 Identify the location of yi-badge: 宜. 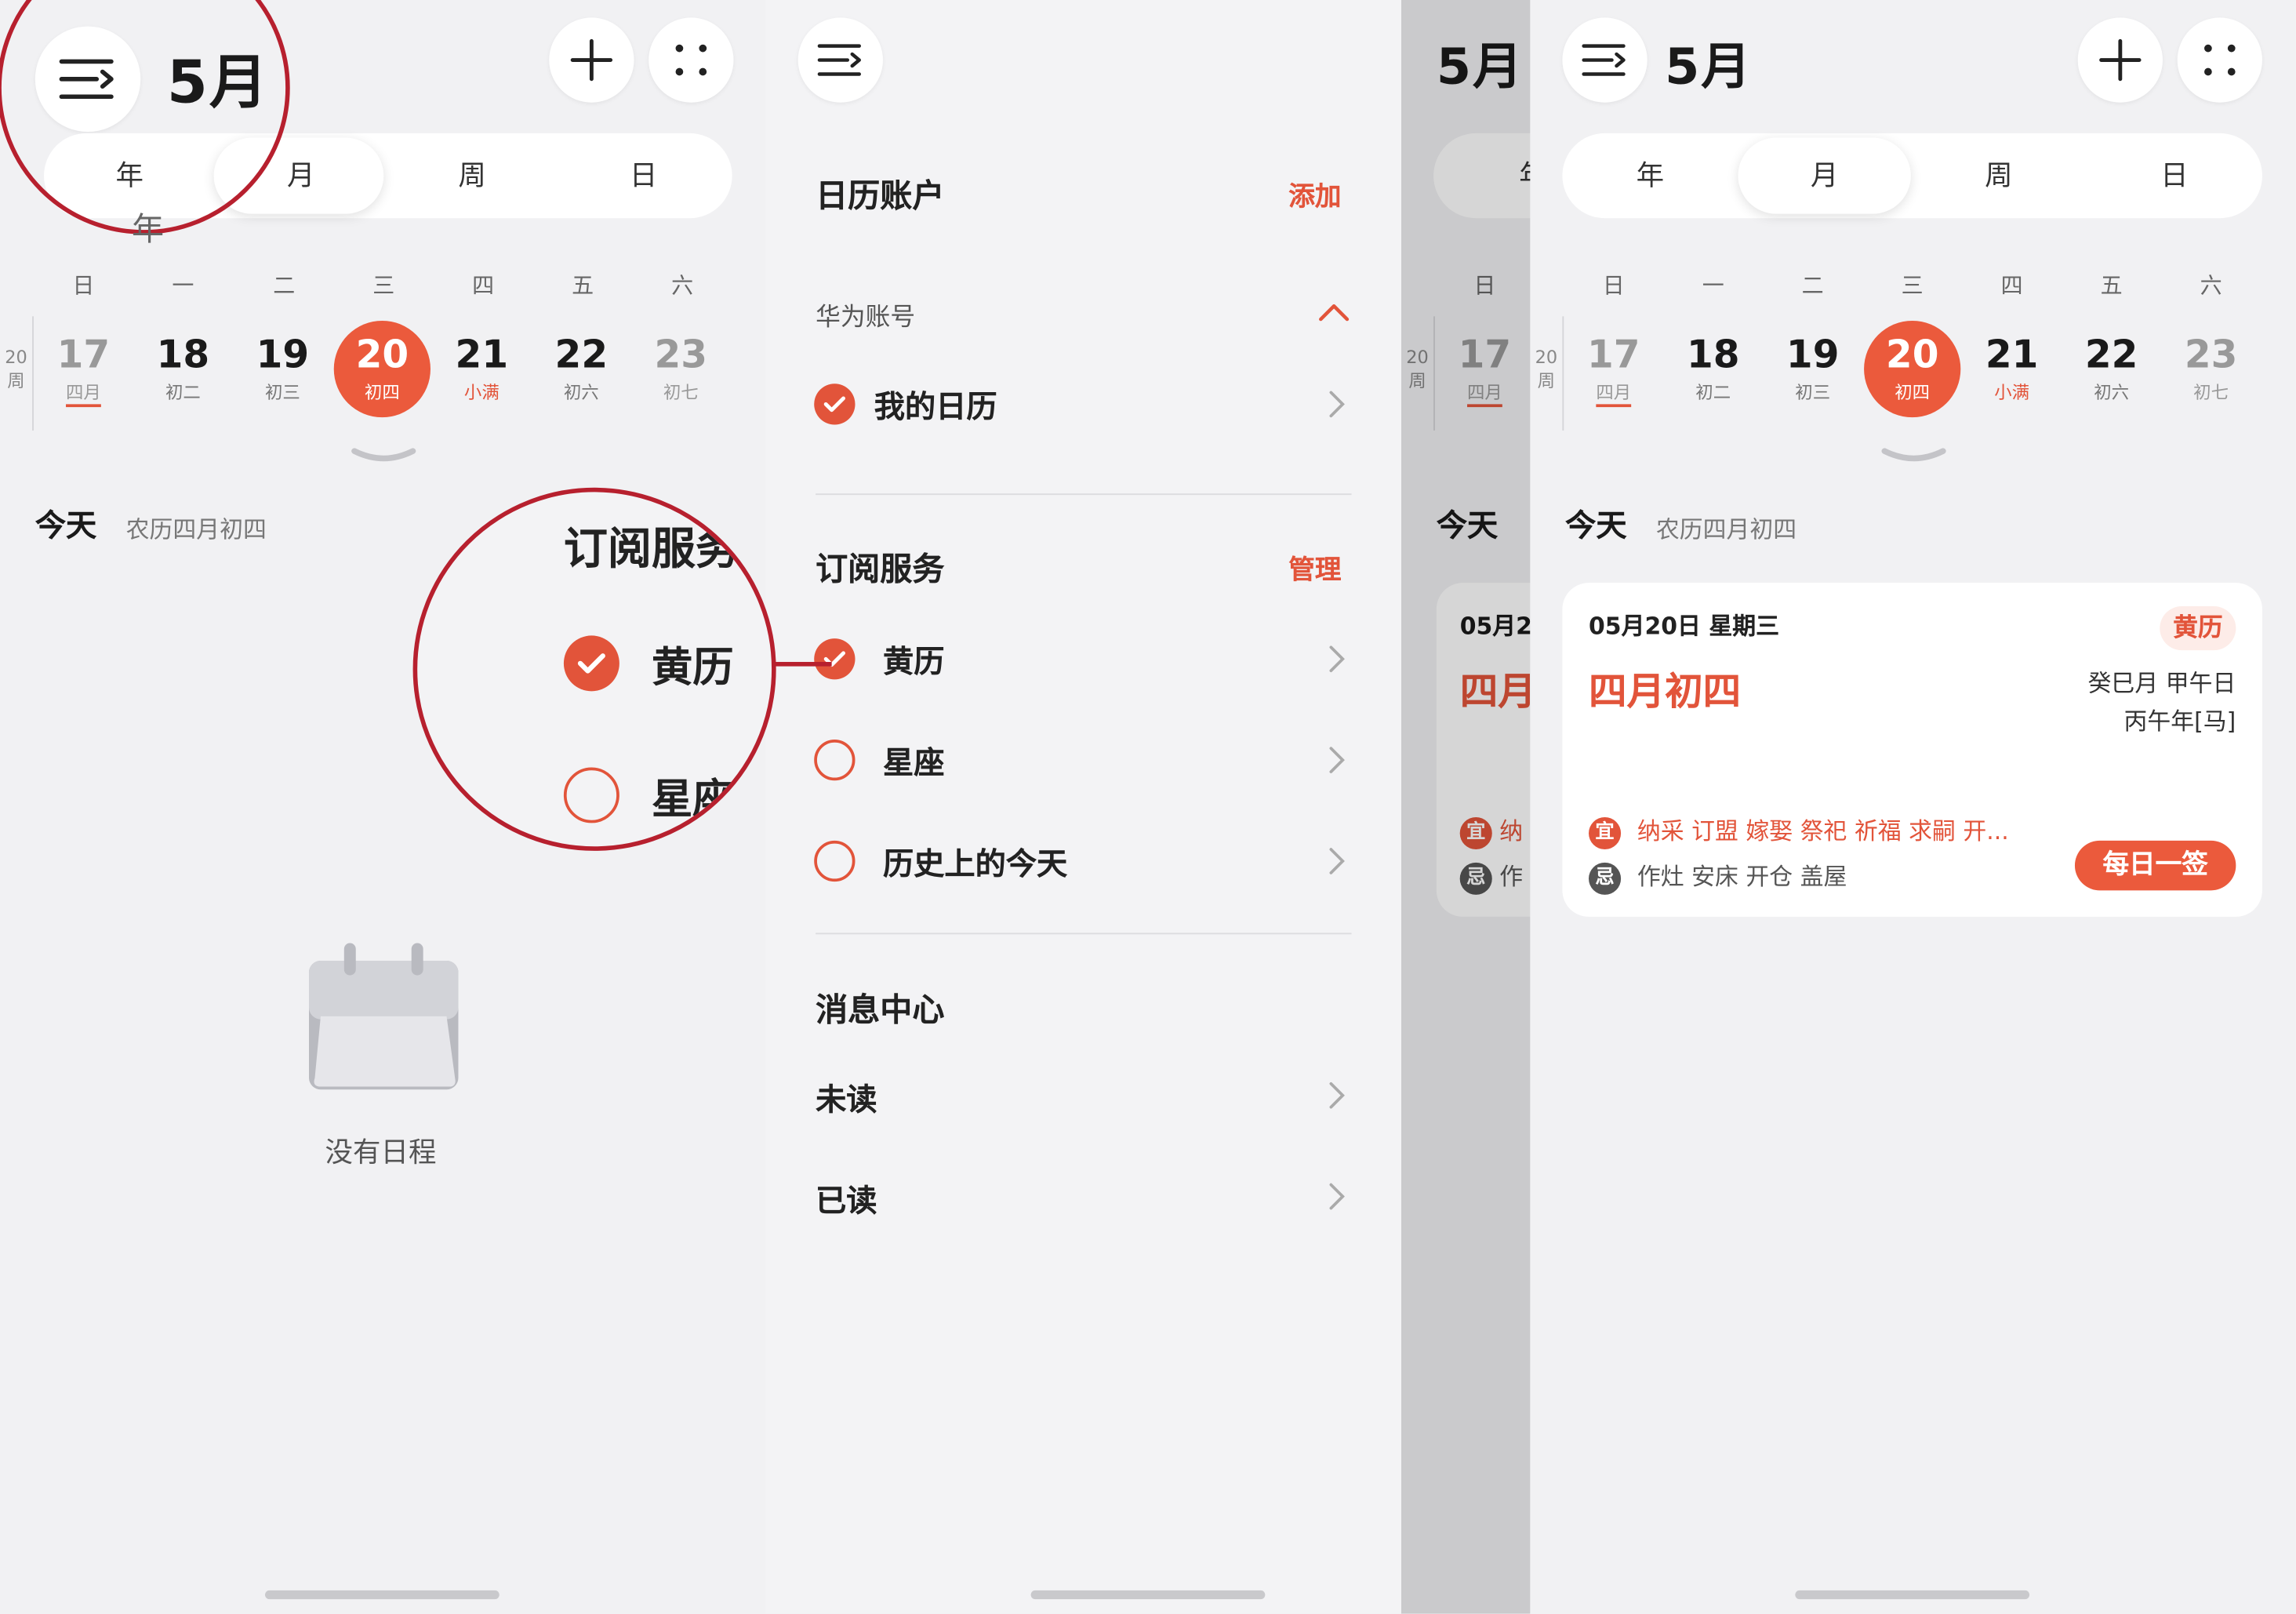
(1605, 833).